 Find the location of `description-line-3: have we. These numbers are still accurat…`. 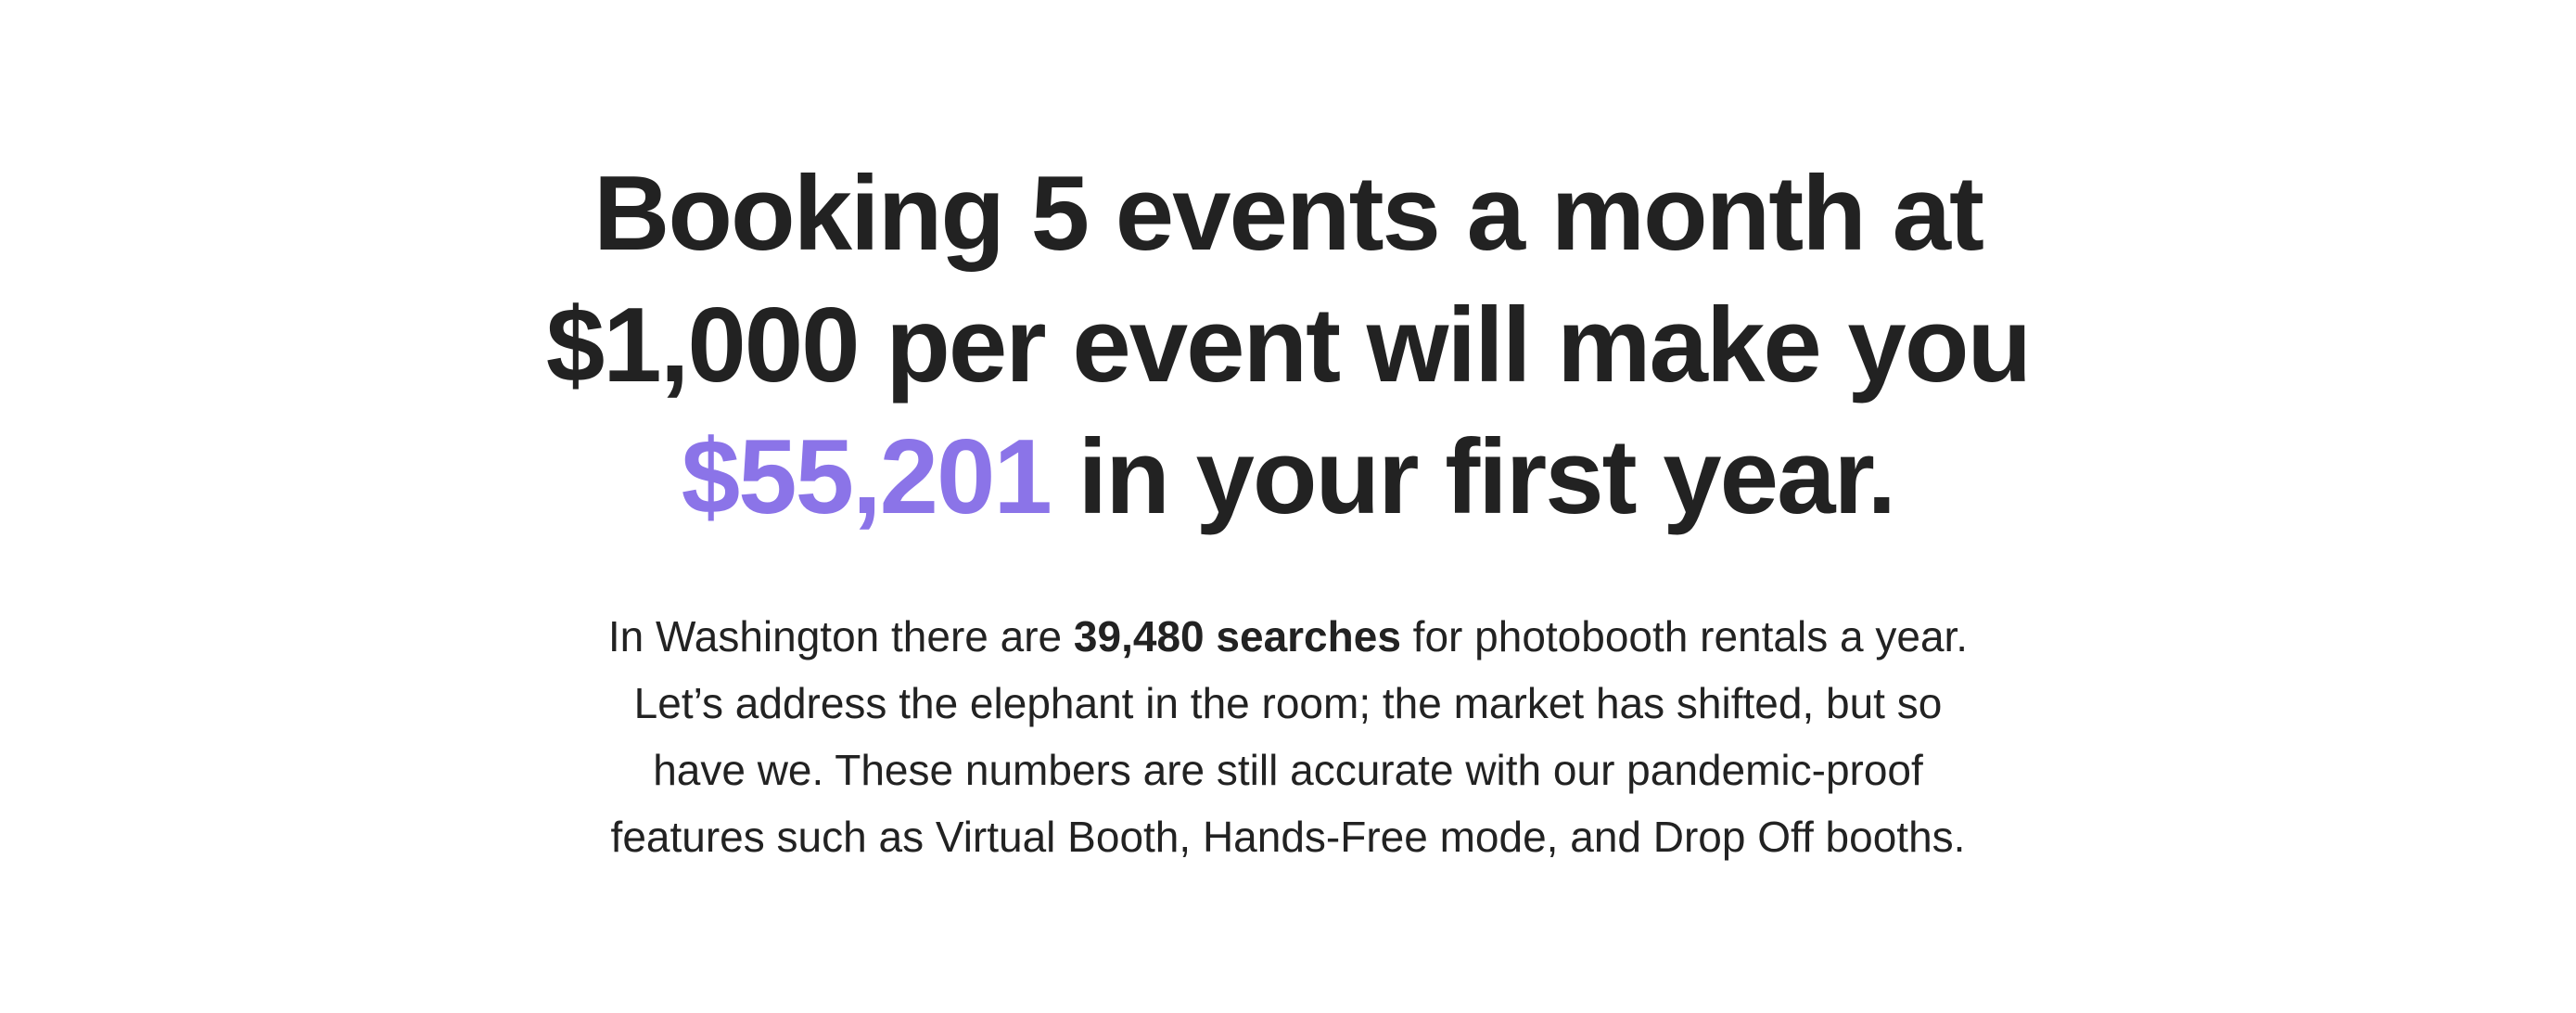

description-line-3: have we. These numbers are still accurat… is located at coordinates (1288, 770).